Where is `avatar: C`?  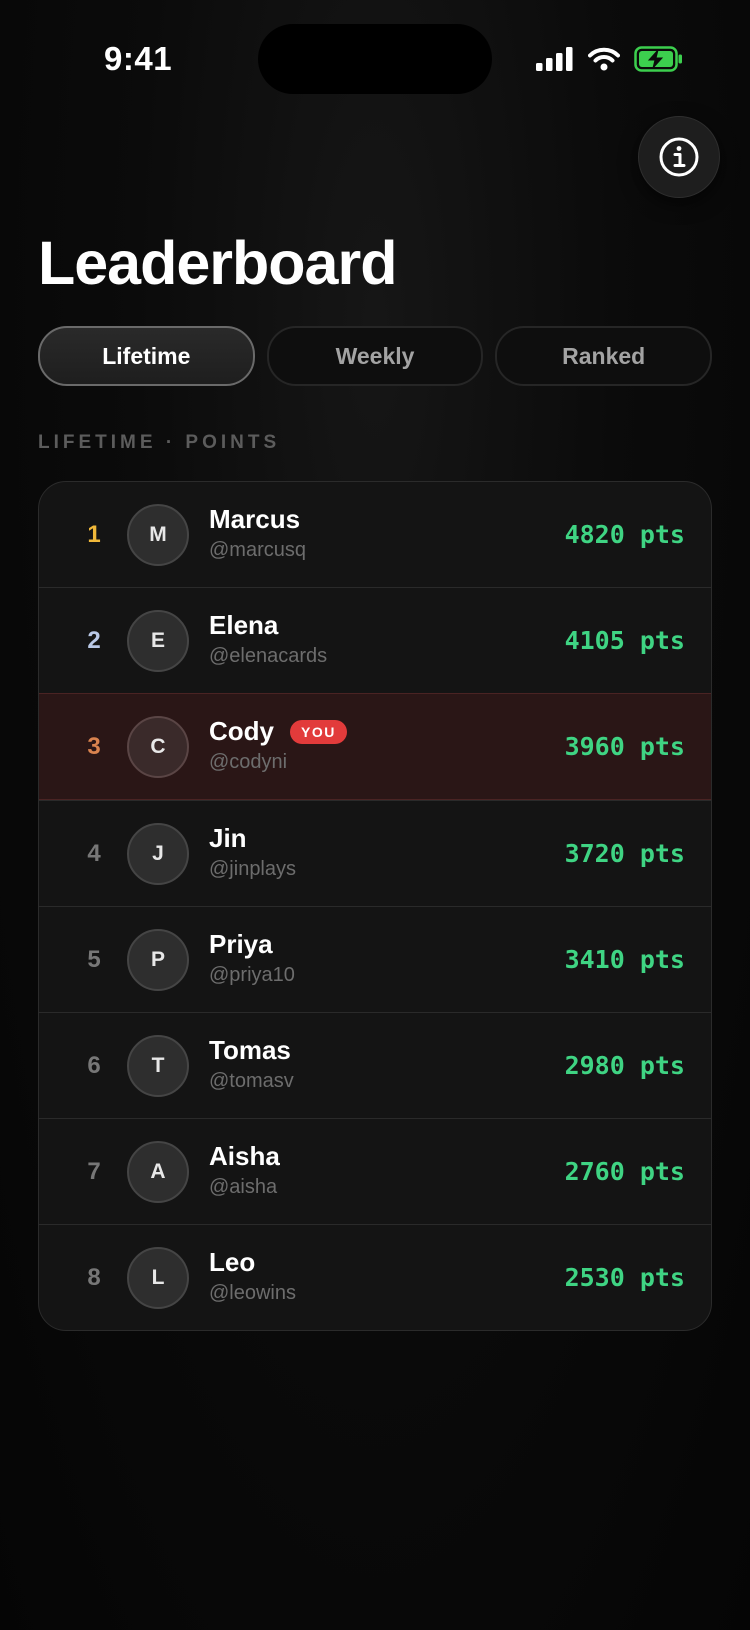
avatar: C is located at coordinates (158, 747).